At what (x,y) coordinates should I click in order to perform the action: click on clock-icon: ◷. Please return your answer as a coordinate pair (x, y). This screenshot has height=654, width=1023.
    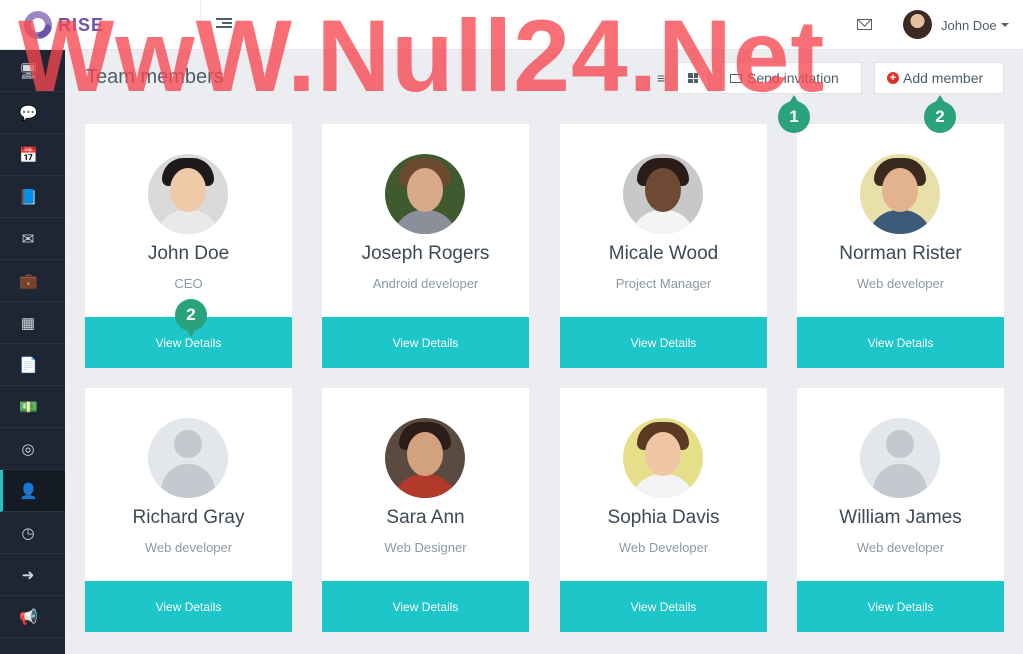
    Looking at the image, I should click on (28, 533).